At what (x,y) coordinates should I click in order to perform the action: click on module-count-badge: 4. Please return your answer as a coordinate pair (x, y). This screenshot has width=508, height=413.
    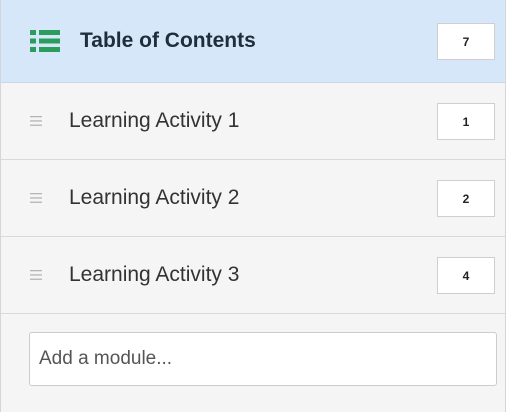
    Looking at the image, I should click on (466, 275).